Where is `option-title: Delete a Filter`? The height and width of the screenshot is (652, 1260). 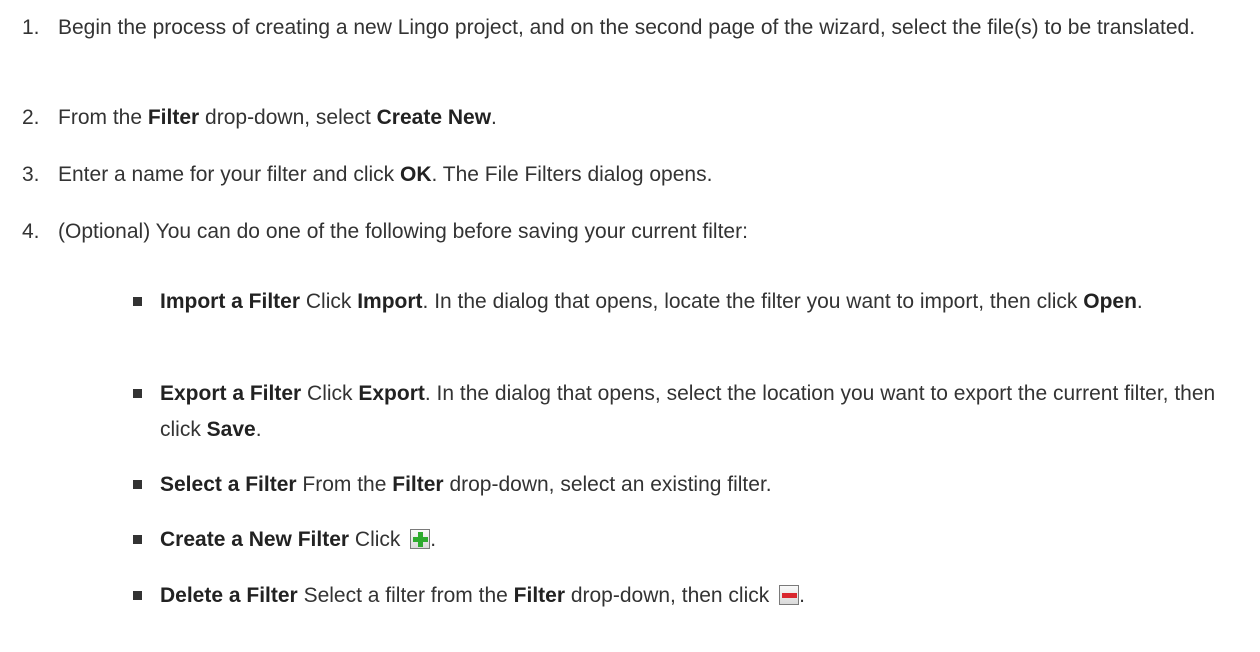 option-title: Delete a Filter is located at coordinates (229, 595).